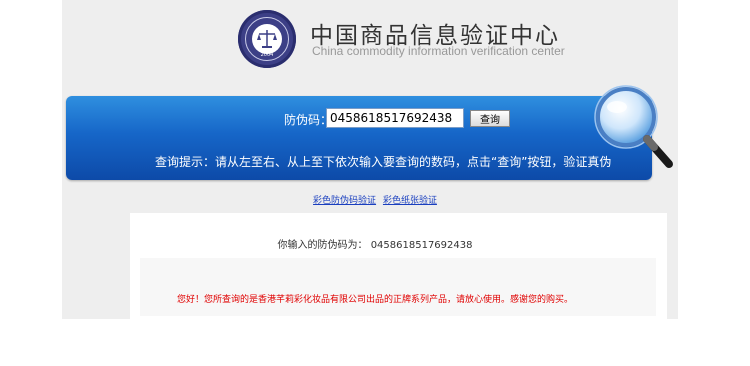  I want to click on result-message-box, so click(398, 287).